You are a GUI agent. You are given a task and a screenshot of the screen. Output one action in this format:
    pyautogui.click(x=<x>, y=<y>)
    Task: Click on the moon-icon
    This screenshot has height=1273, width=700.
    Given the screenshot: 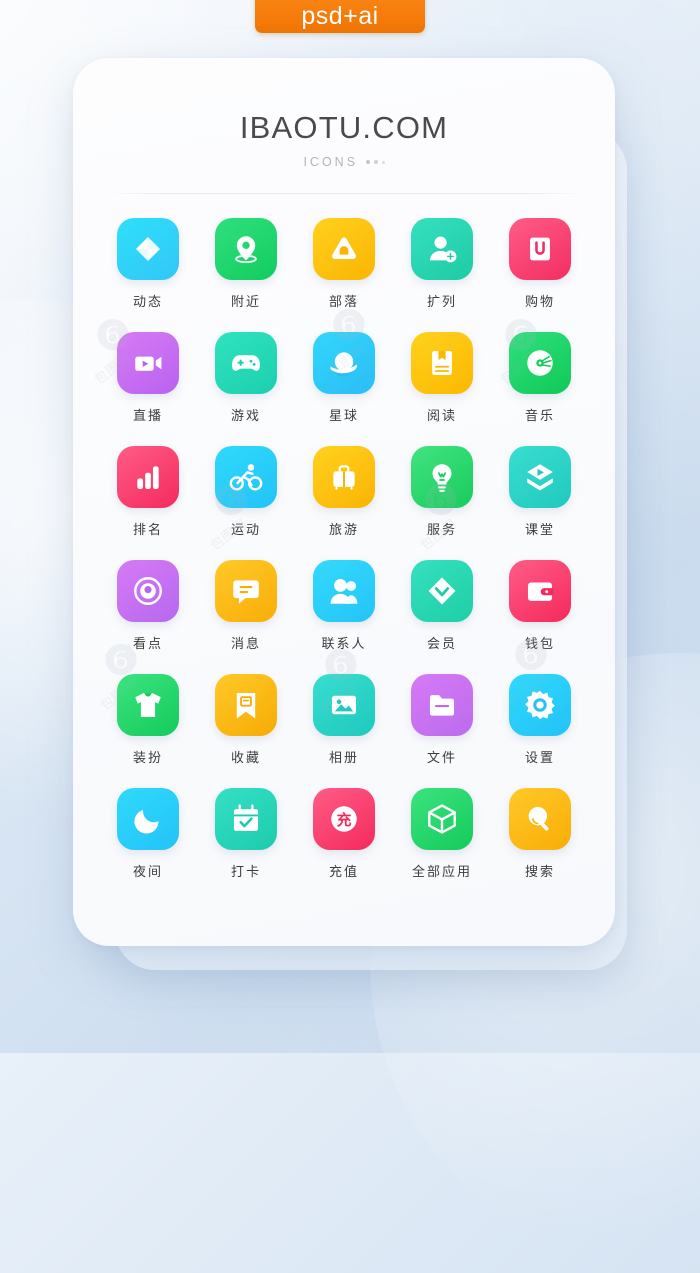 What is the action you would take?
    pyautogui.click(x=148, y=819)
    